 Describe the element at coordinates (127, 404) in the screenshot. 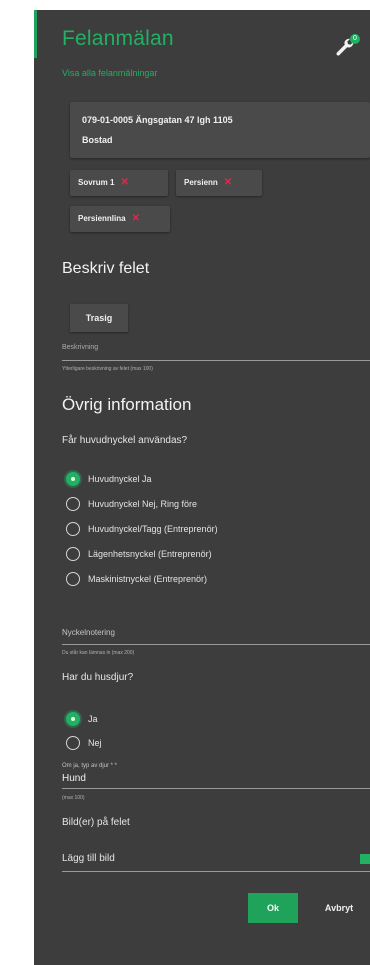

I see `other-info-heading: Övrig information` at that location.